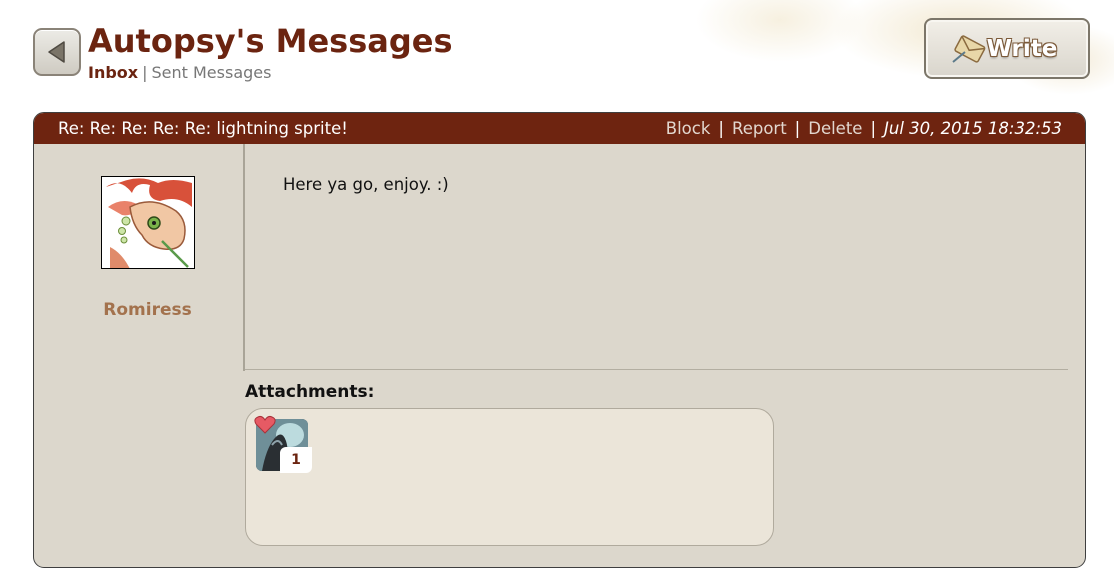 This screenshot has width=1114, height=578. I want to click on message-subject: Re: Re: Re: Re: Re: lightning sprite!, so click(203, 128).